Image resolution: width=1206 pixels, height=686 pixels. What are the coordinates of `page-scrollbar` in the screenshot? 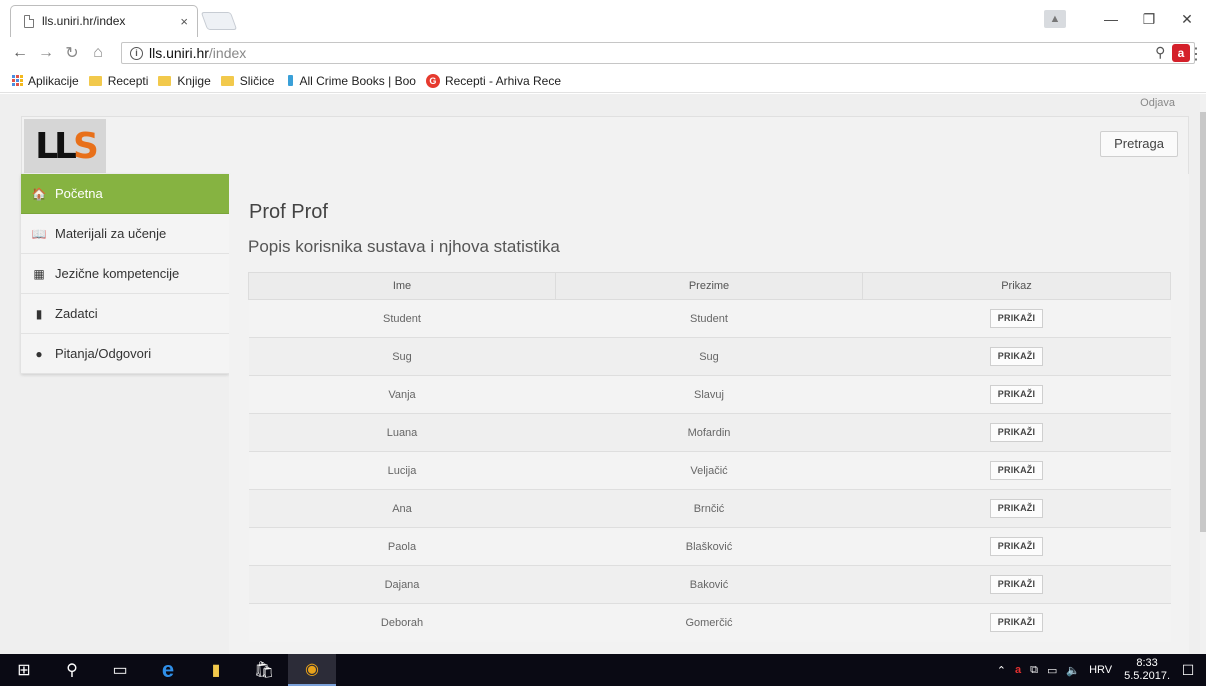 It's located at (1203, 374).